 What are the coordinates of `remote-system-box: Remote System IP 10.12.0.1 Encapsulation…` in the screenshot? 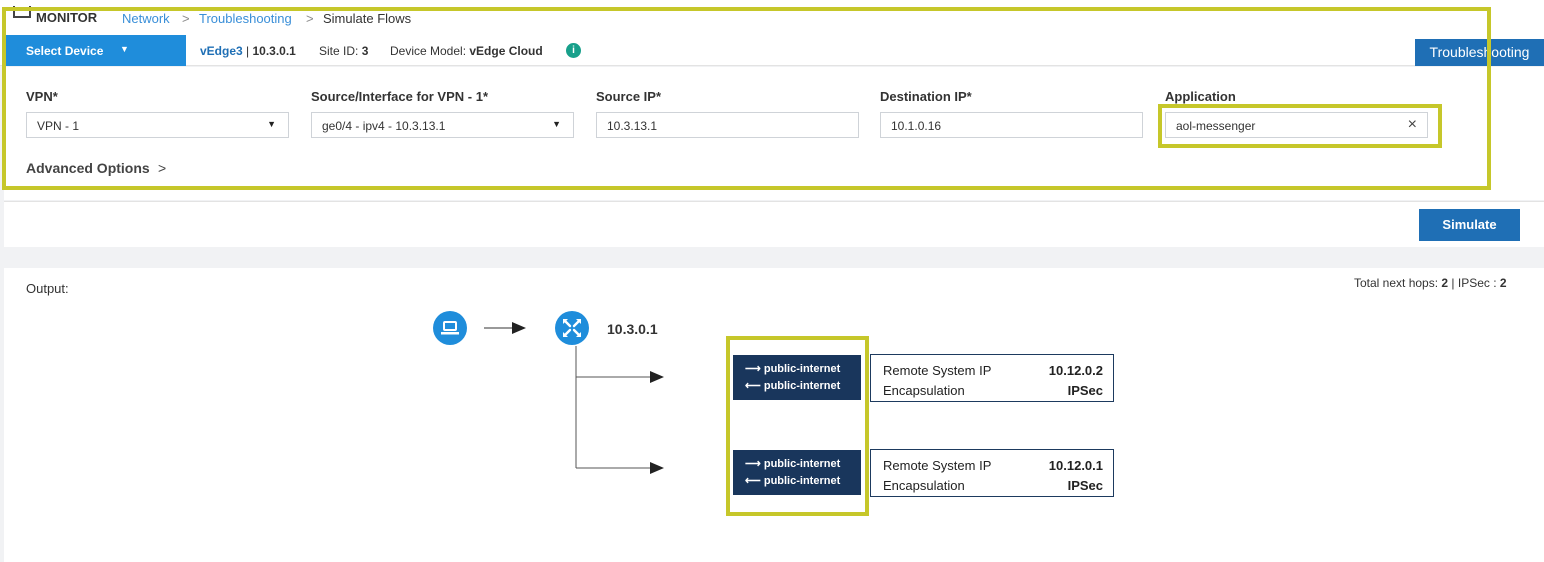 It's located at (992, 473).